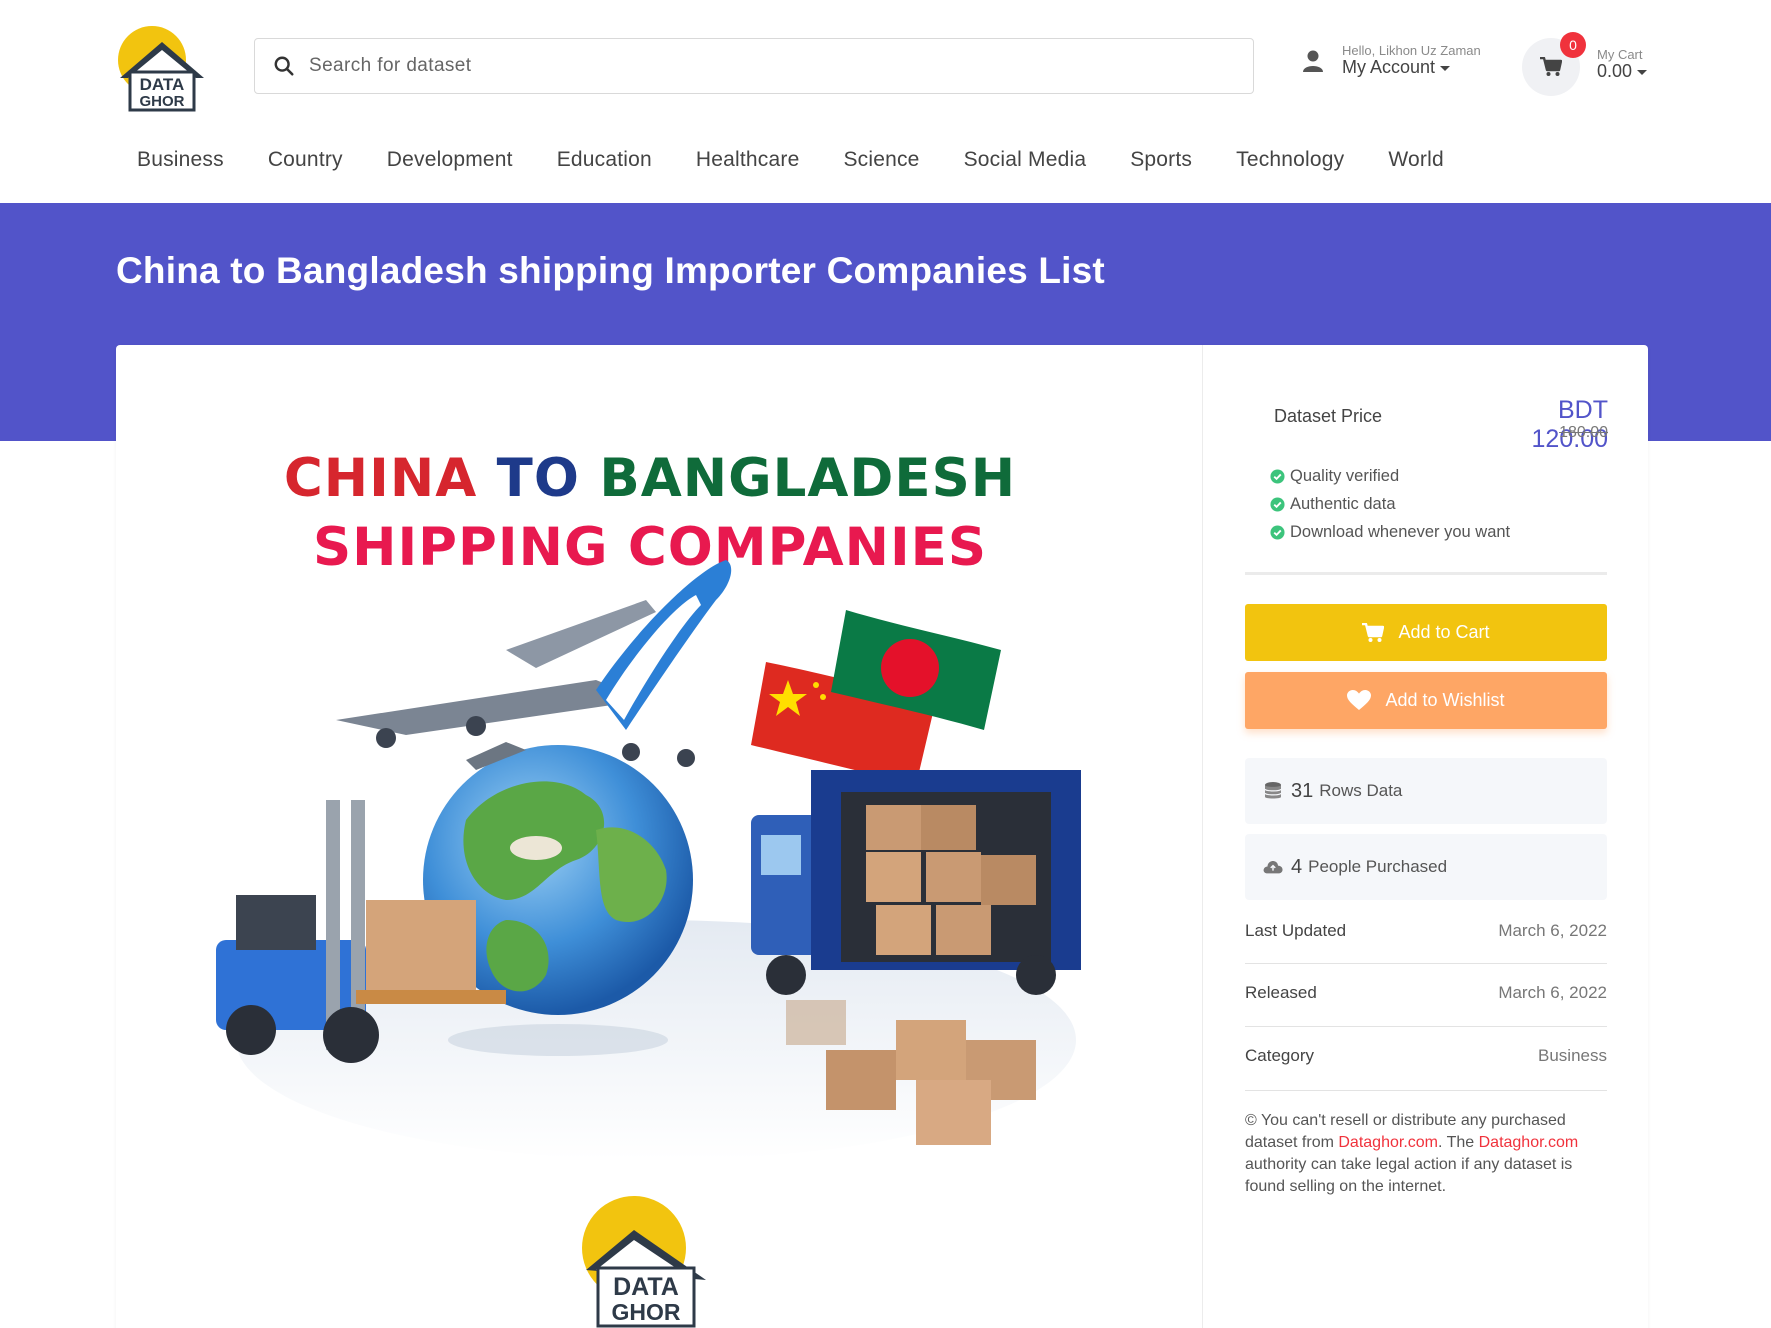 This screenshot has width=1771, height=1328. Describe the element at coordinates (807, 478) in the screenshot. I see `hero-word-bangladesh: BANGLADESH` at that location.